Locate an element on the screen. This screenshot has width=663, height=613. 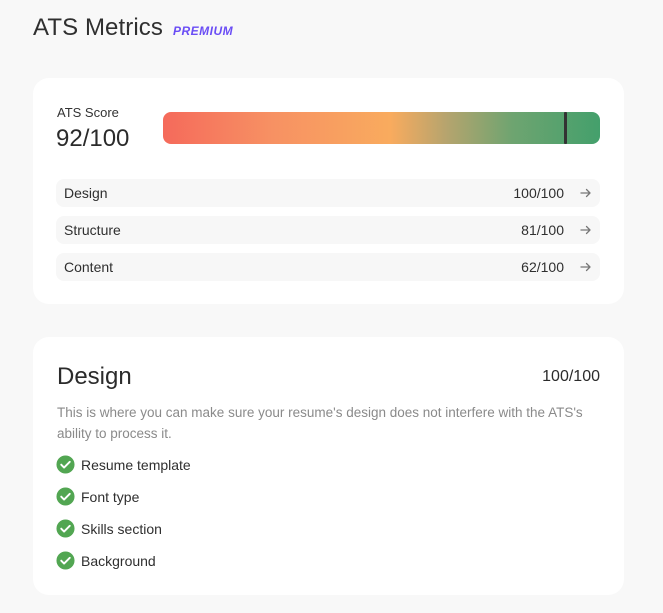
page-title: ATS Metrics is located at coordinates (98, 27).